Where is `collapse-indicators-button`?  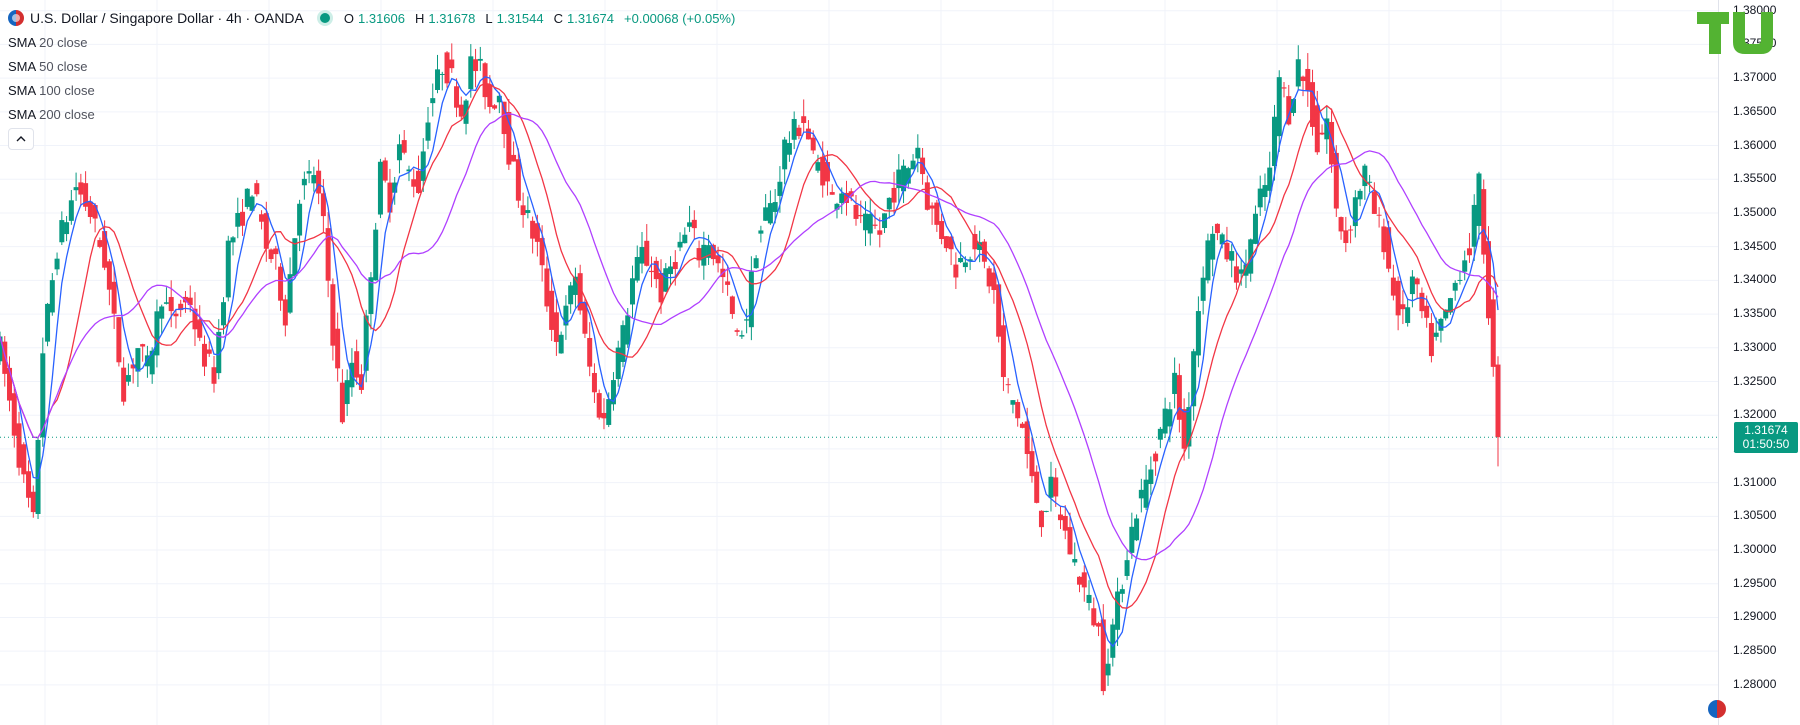
collapse-indicators-button is located at coordinates (21, 139).